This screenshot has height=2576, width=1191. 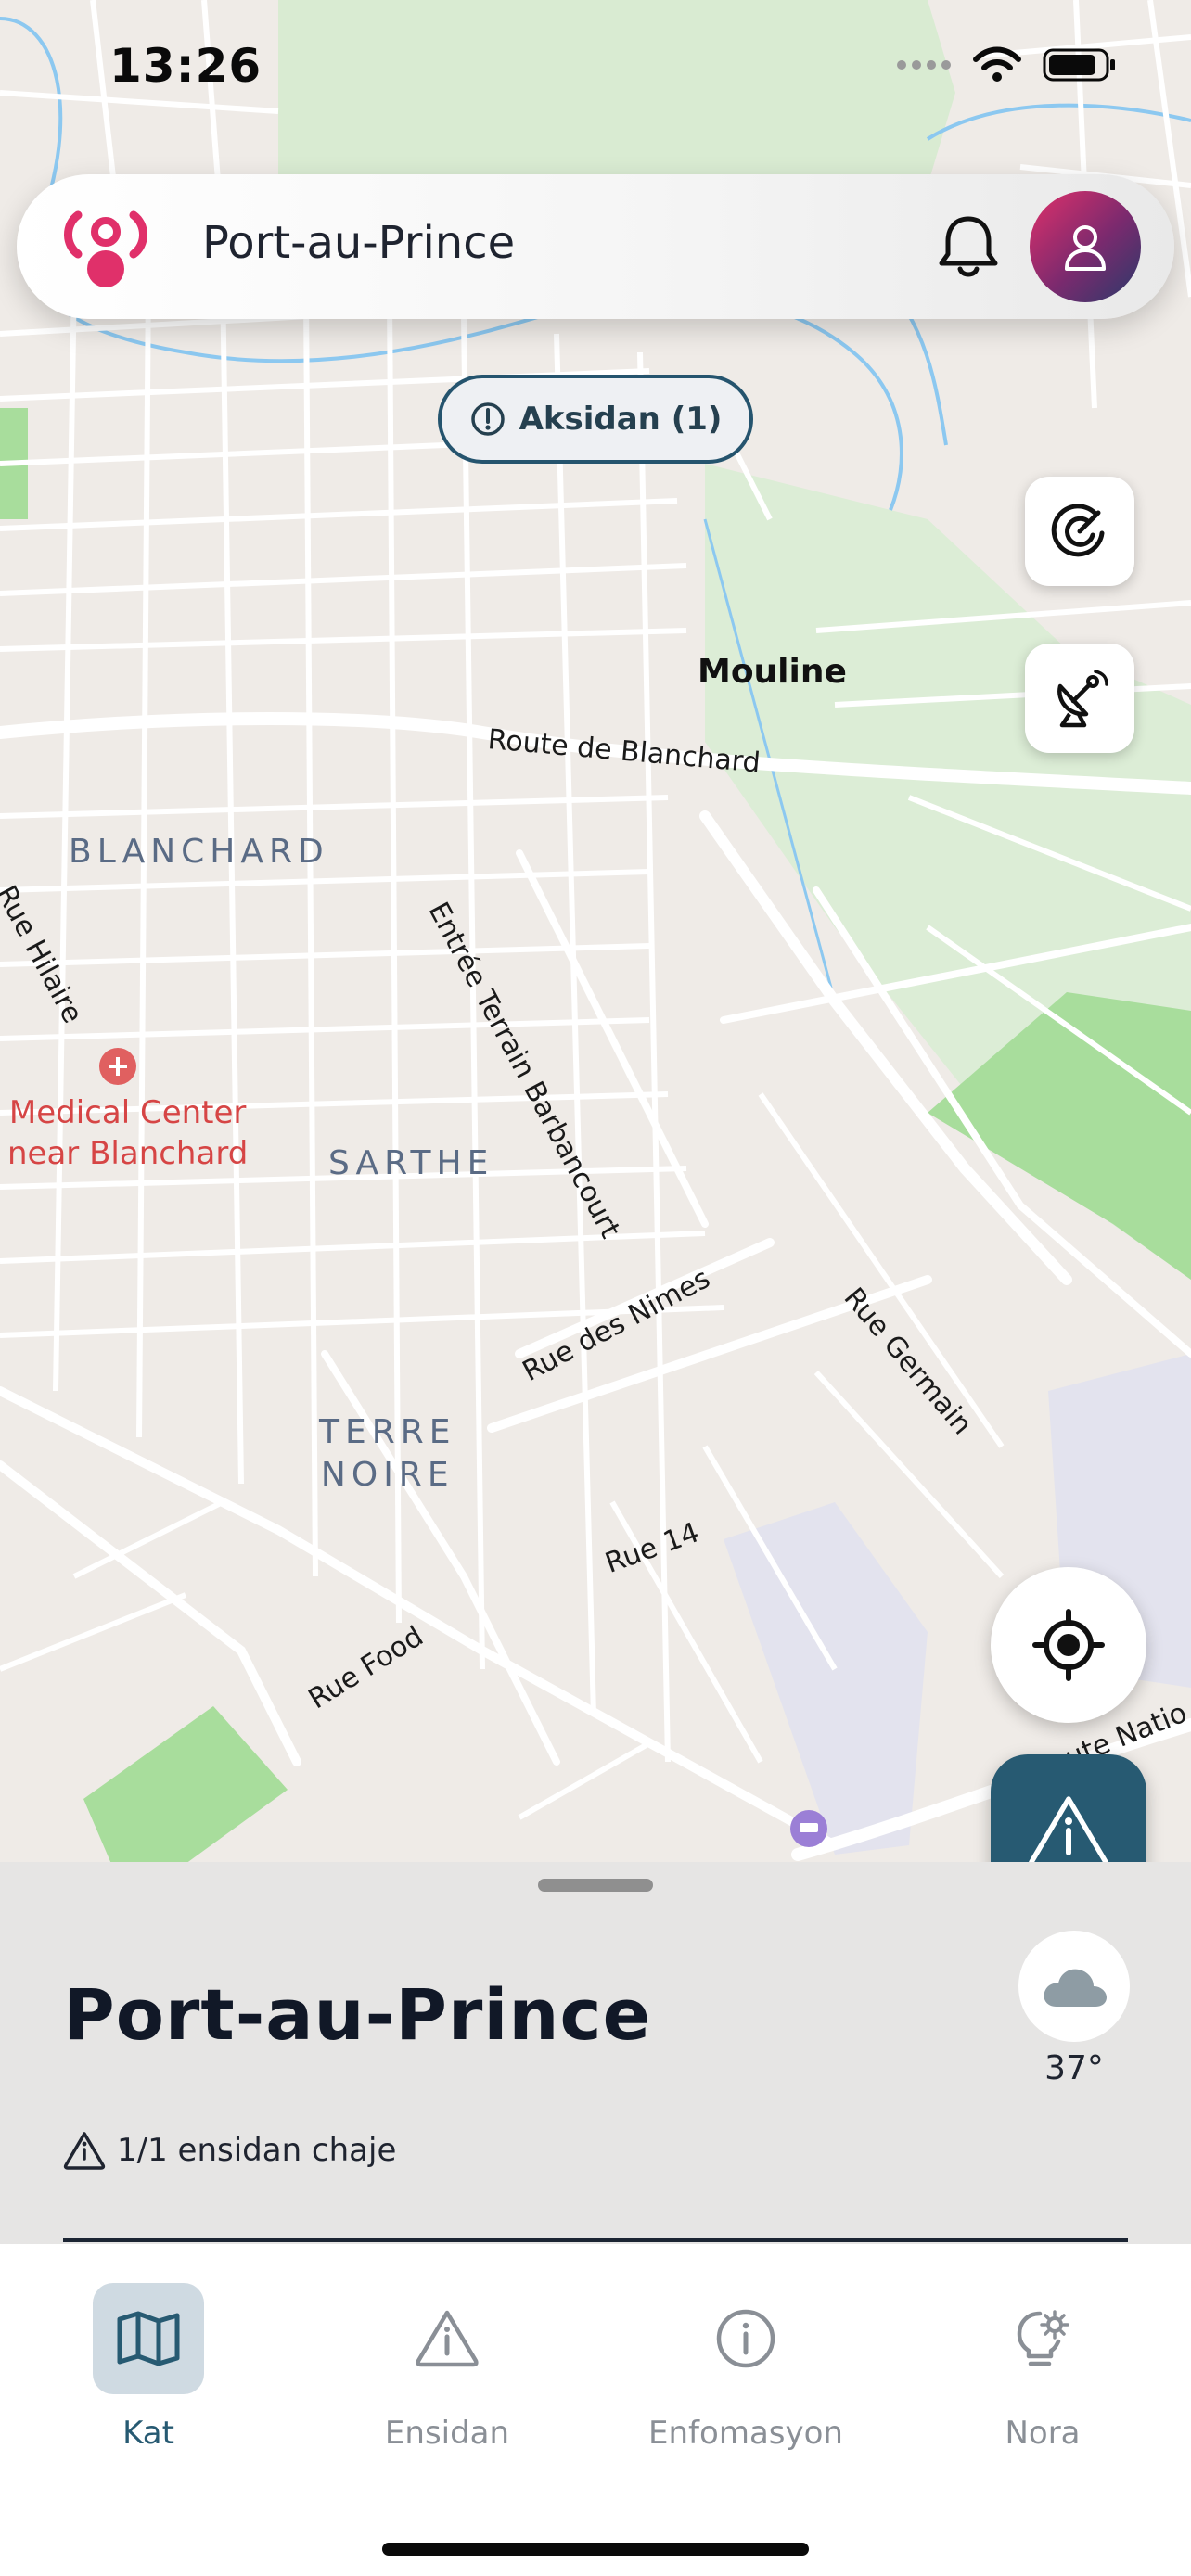 What do you see at coordinates (257, 2151) in the screenshot?
I see `incident-count-label: 1/1 ensidan chaje` at bounding box center [257, 2151].